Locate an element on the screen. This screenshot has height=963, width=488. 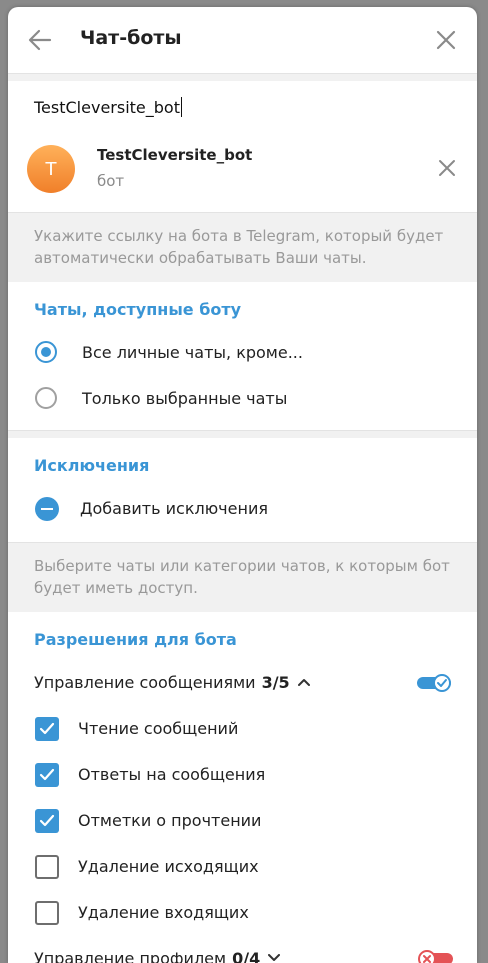
checkbox-label: Отметки о прочтении is located at coordinates (170, 820).